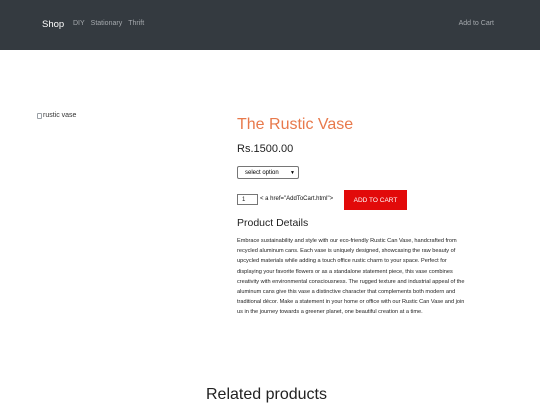  I want to click on quantity-input: 1, so click(247, 199).